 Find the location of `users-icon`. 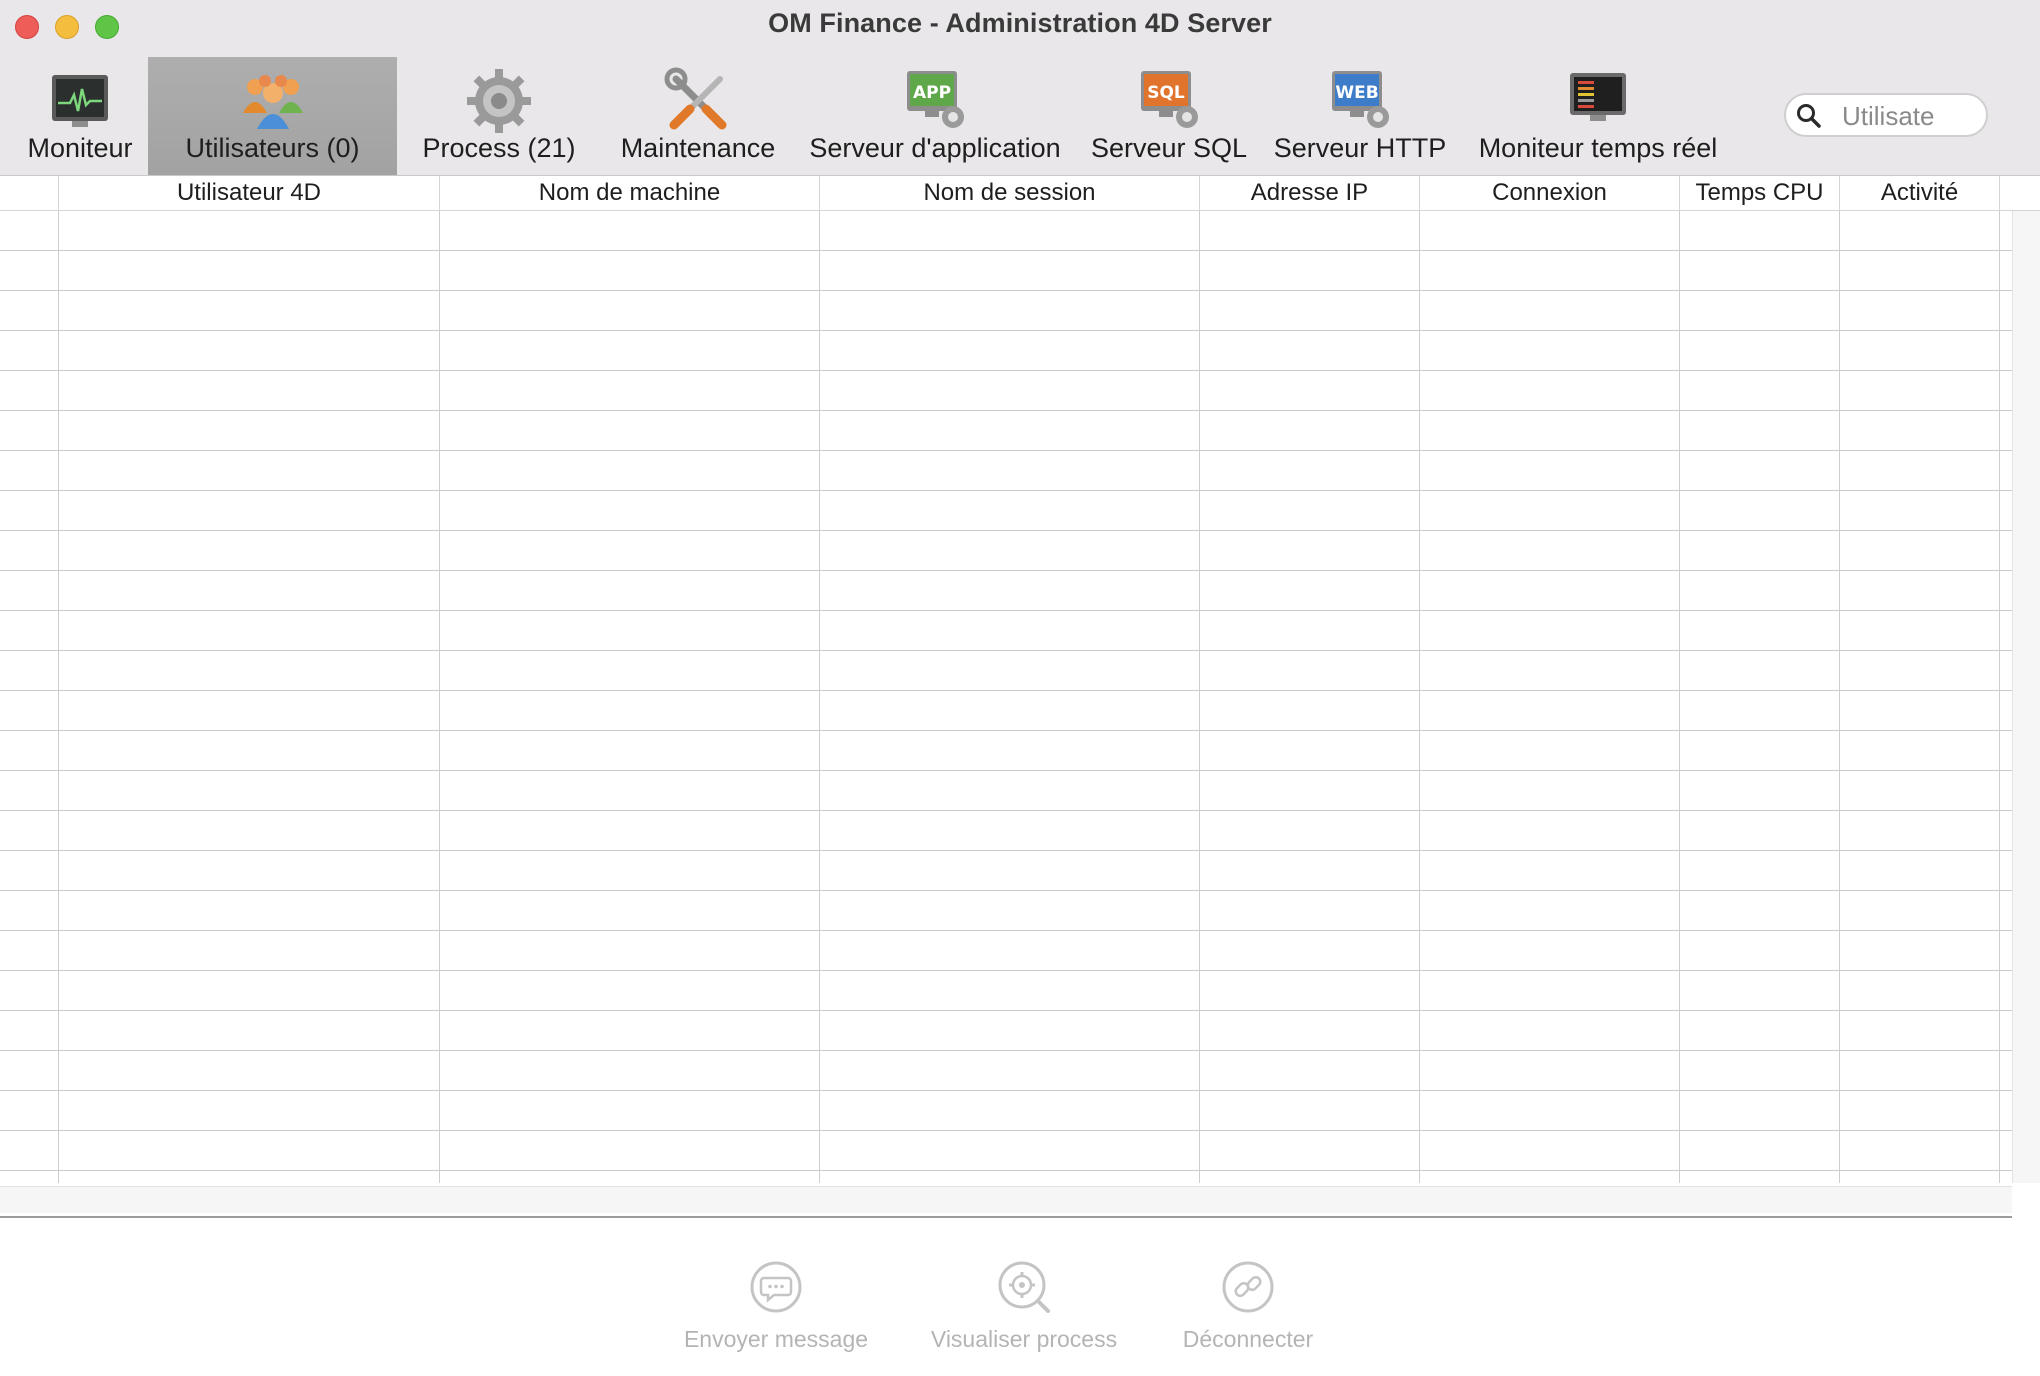

users-icon is located at coordinates (272, 102).